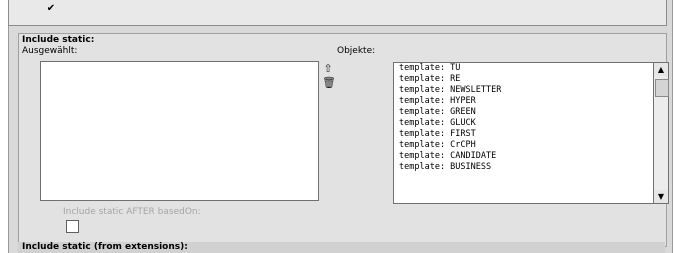  Describe the element at coordinates (524, 112) in the screenshot. I see `list-item: template: GREEN` at that location.